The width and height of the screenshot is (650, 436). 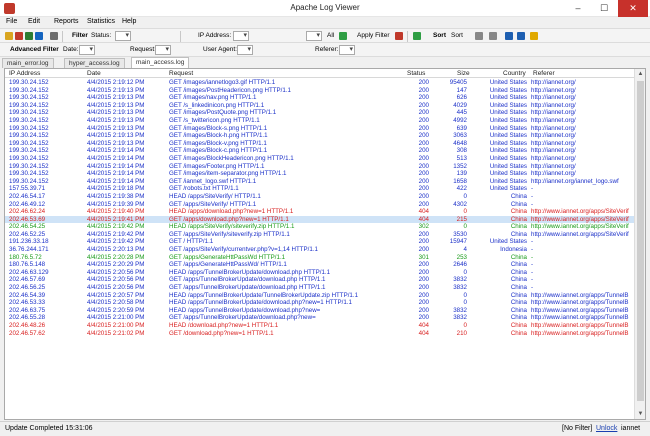 What do you see at coordinates (640, 74) in the screenshot?
I see `scroll-up-icon: ▲` at bounding box center [640, 74].